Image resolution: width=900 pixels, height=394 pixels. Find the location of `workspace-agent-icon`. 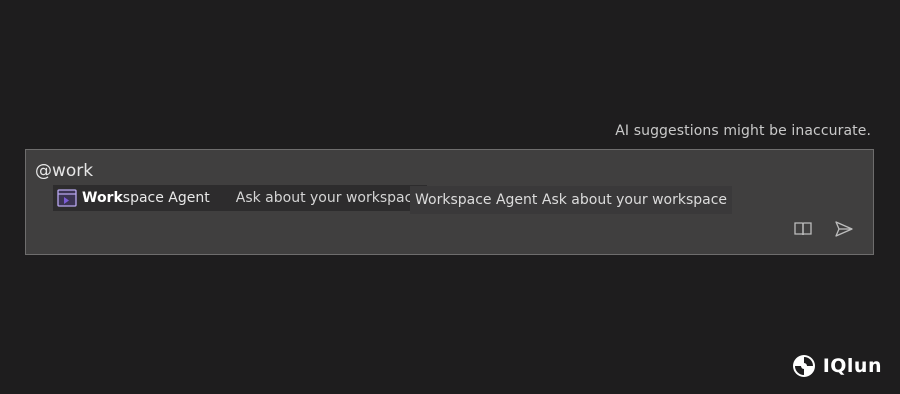

workspace-agent-icon is located at coordinates (67, 198).